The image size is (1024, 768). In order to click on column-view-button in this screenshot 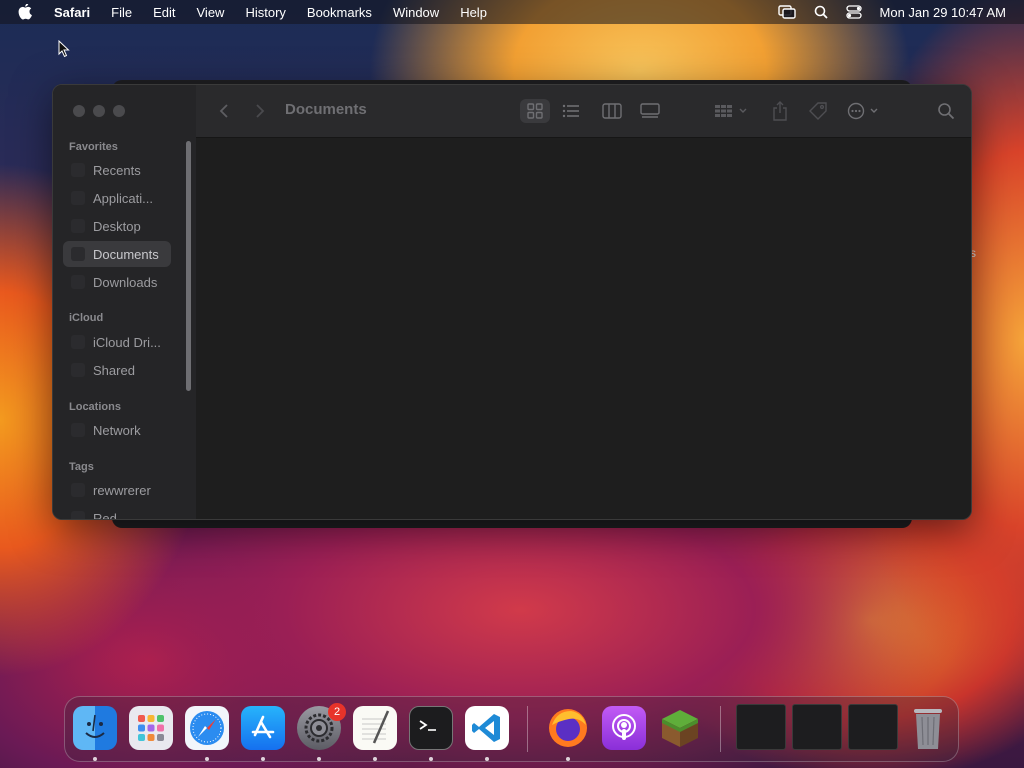, I will do `click(612, 111)`.